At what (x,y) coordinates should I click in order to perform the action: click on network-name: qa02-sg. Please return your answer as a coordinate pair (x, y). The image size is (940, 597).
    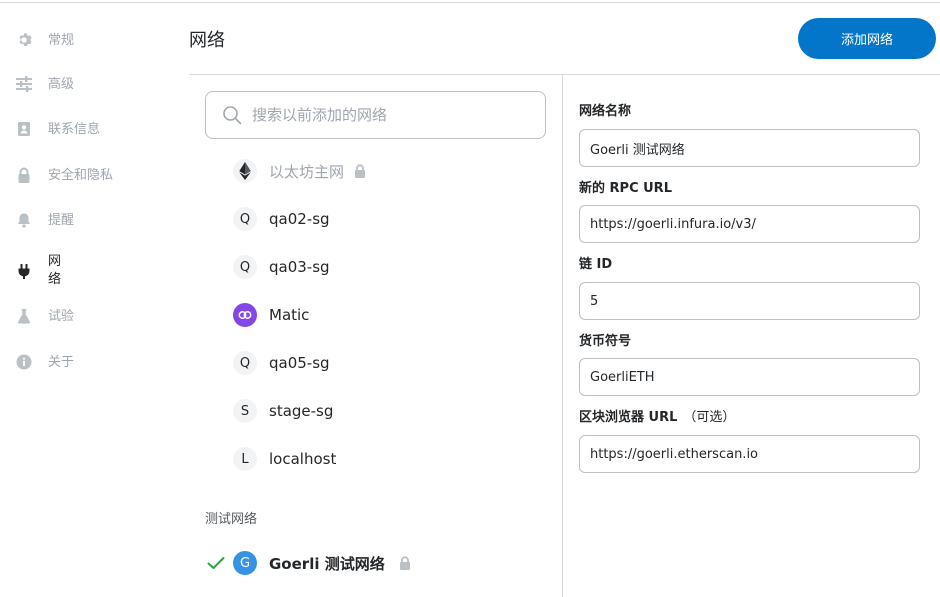
    Looking at the image, I should click on (299, 219).